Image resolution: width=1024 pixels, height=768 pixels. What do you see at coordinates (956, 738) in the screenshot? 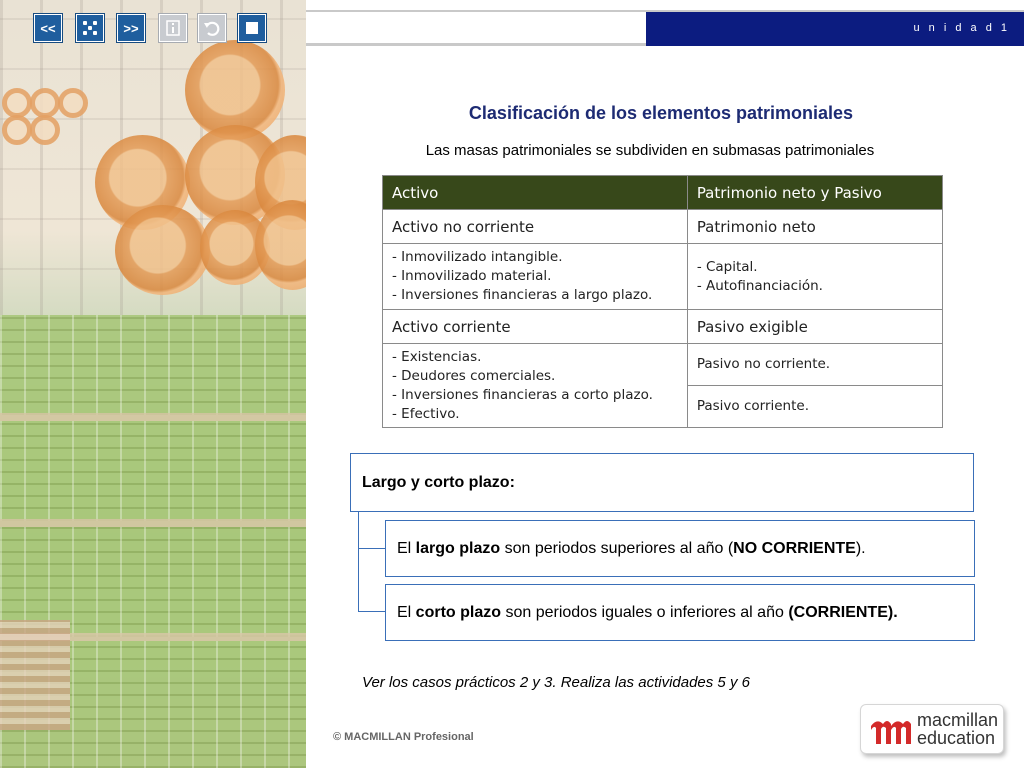
I see `logo-line2: education` at bounding box center [956, 738].